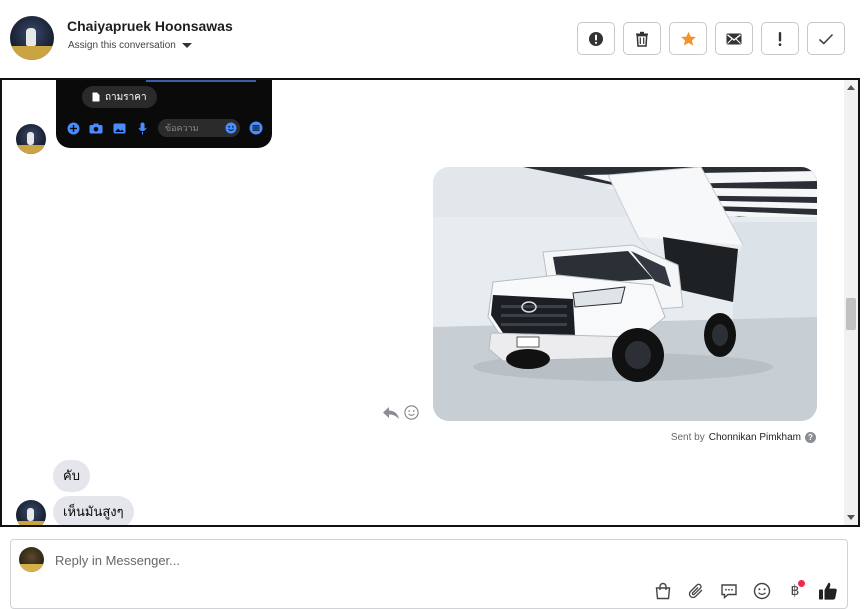 Image resolution: width=864 pixels, height=609 pixels. I want to click on message-tools, so click(400, 412).